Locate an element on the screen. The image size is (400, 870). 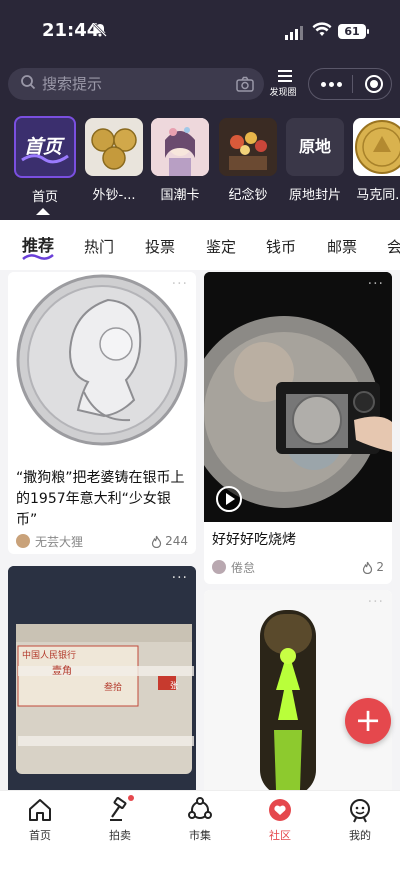
camera-icon is located at coordinates (245, 86).